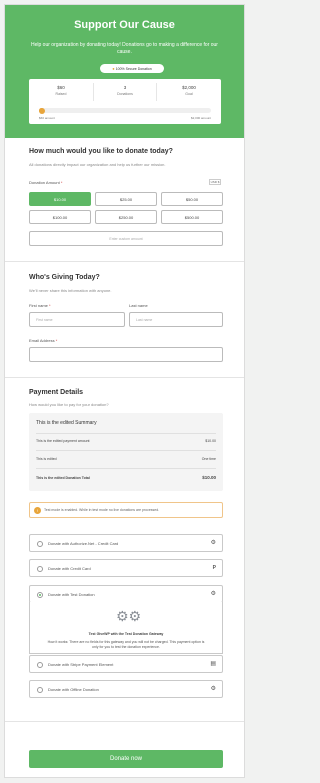 The image size is (320, 783). I want to click on goal-progress-marker, so click(42, 110).